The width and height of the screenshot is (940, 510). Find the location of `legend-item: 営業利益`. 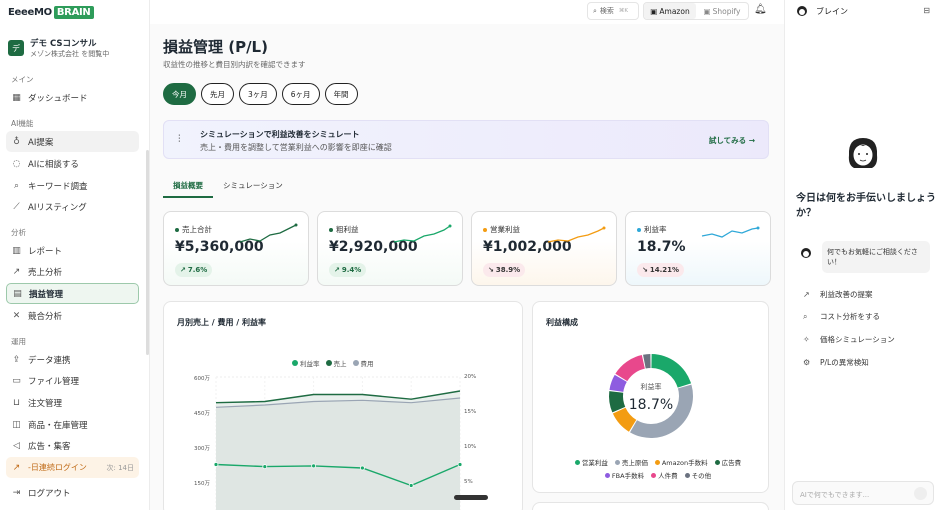

legend-item: 営業利益 is located at coordinates (591, 462).